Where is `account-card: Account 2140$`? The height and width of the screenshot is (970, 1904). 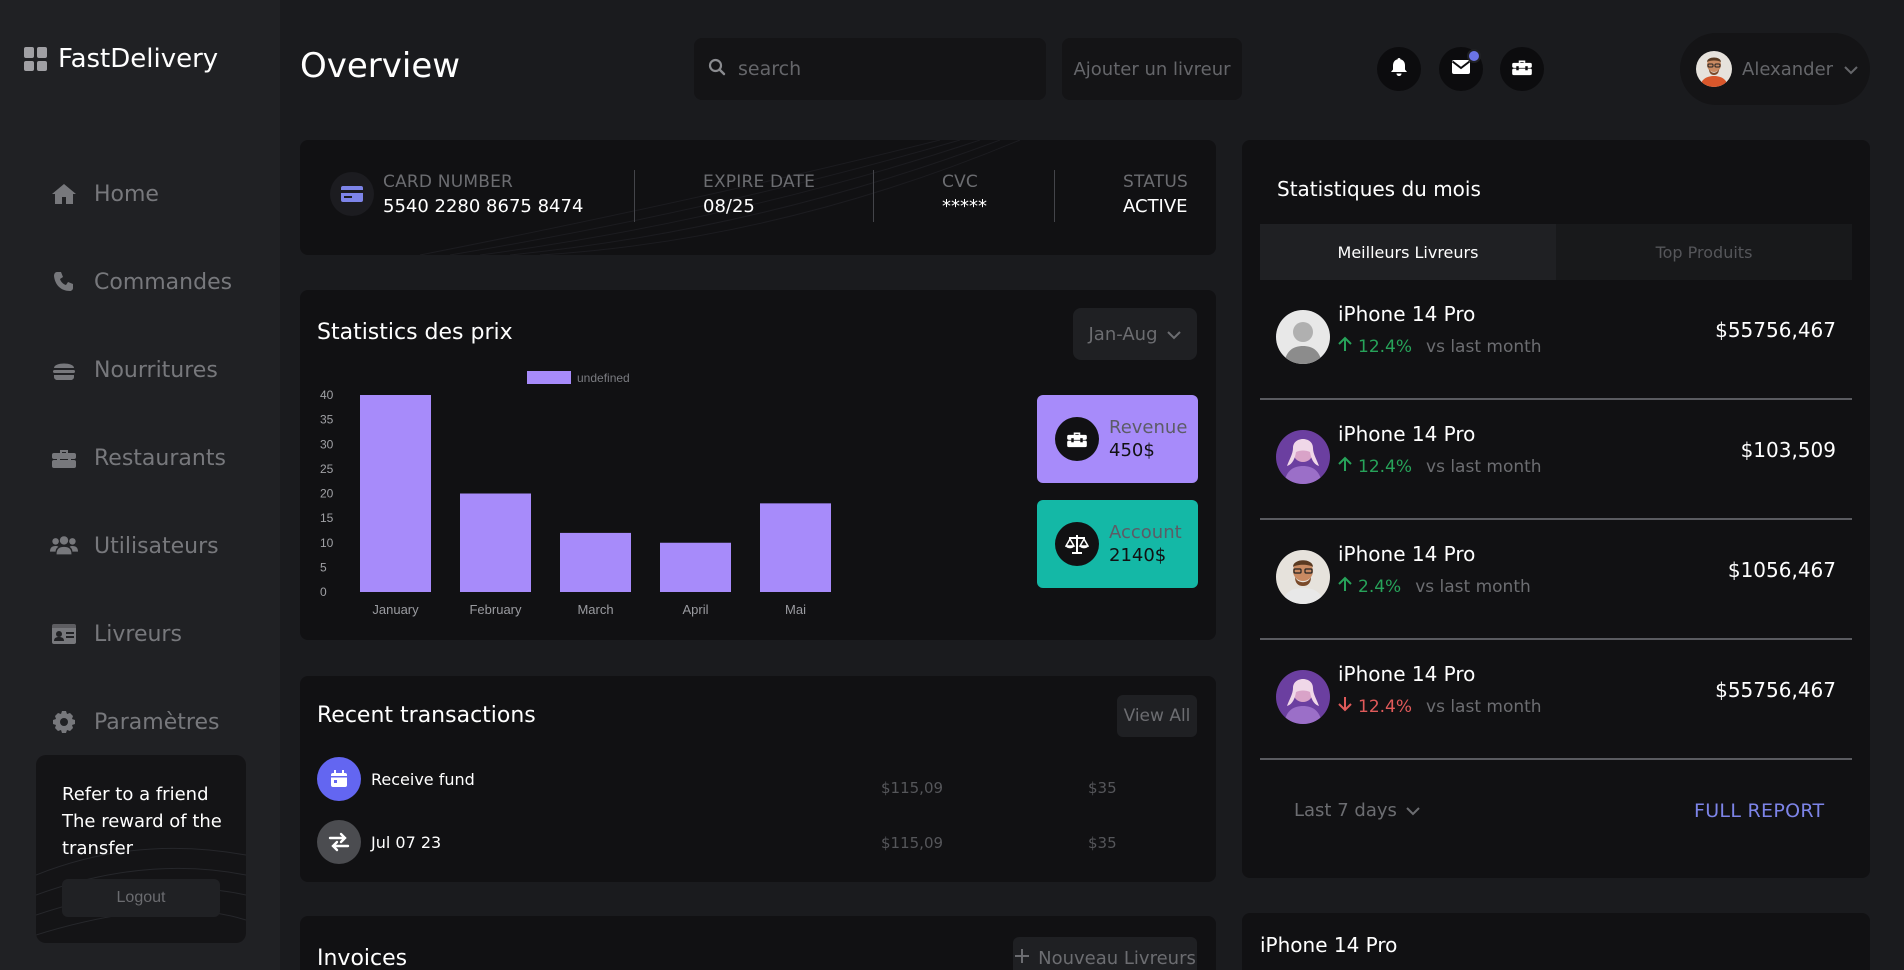
account-card: Account 2140$ is located at coordinates (1117, 544).